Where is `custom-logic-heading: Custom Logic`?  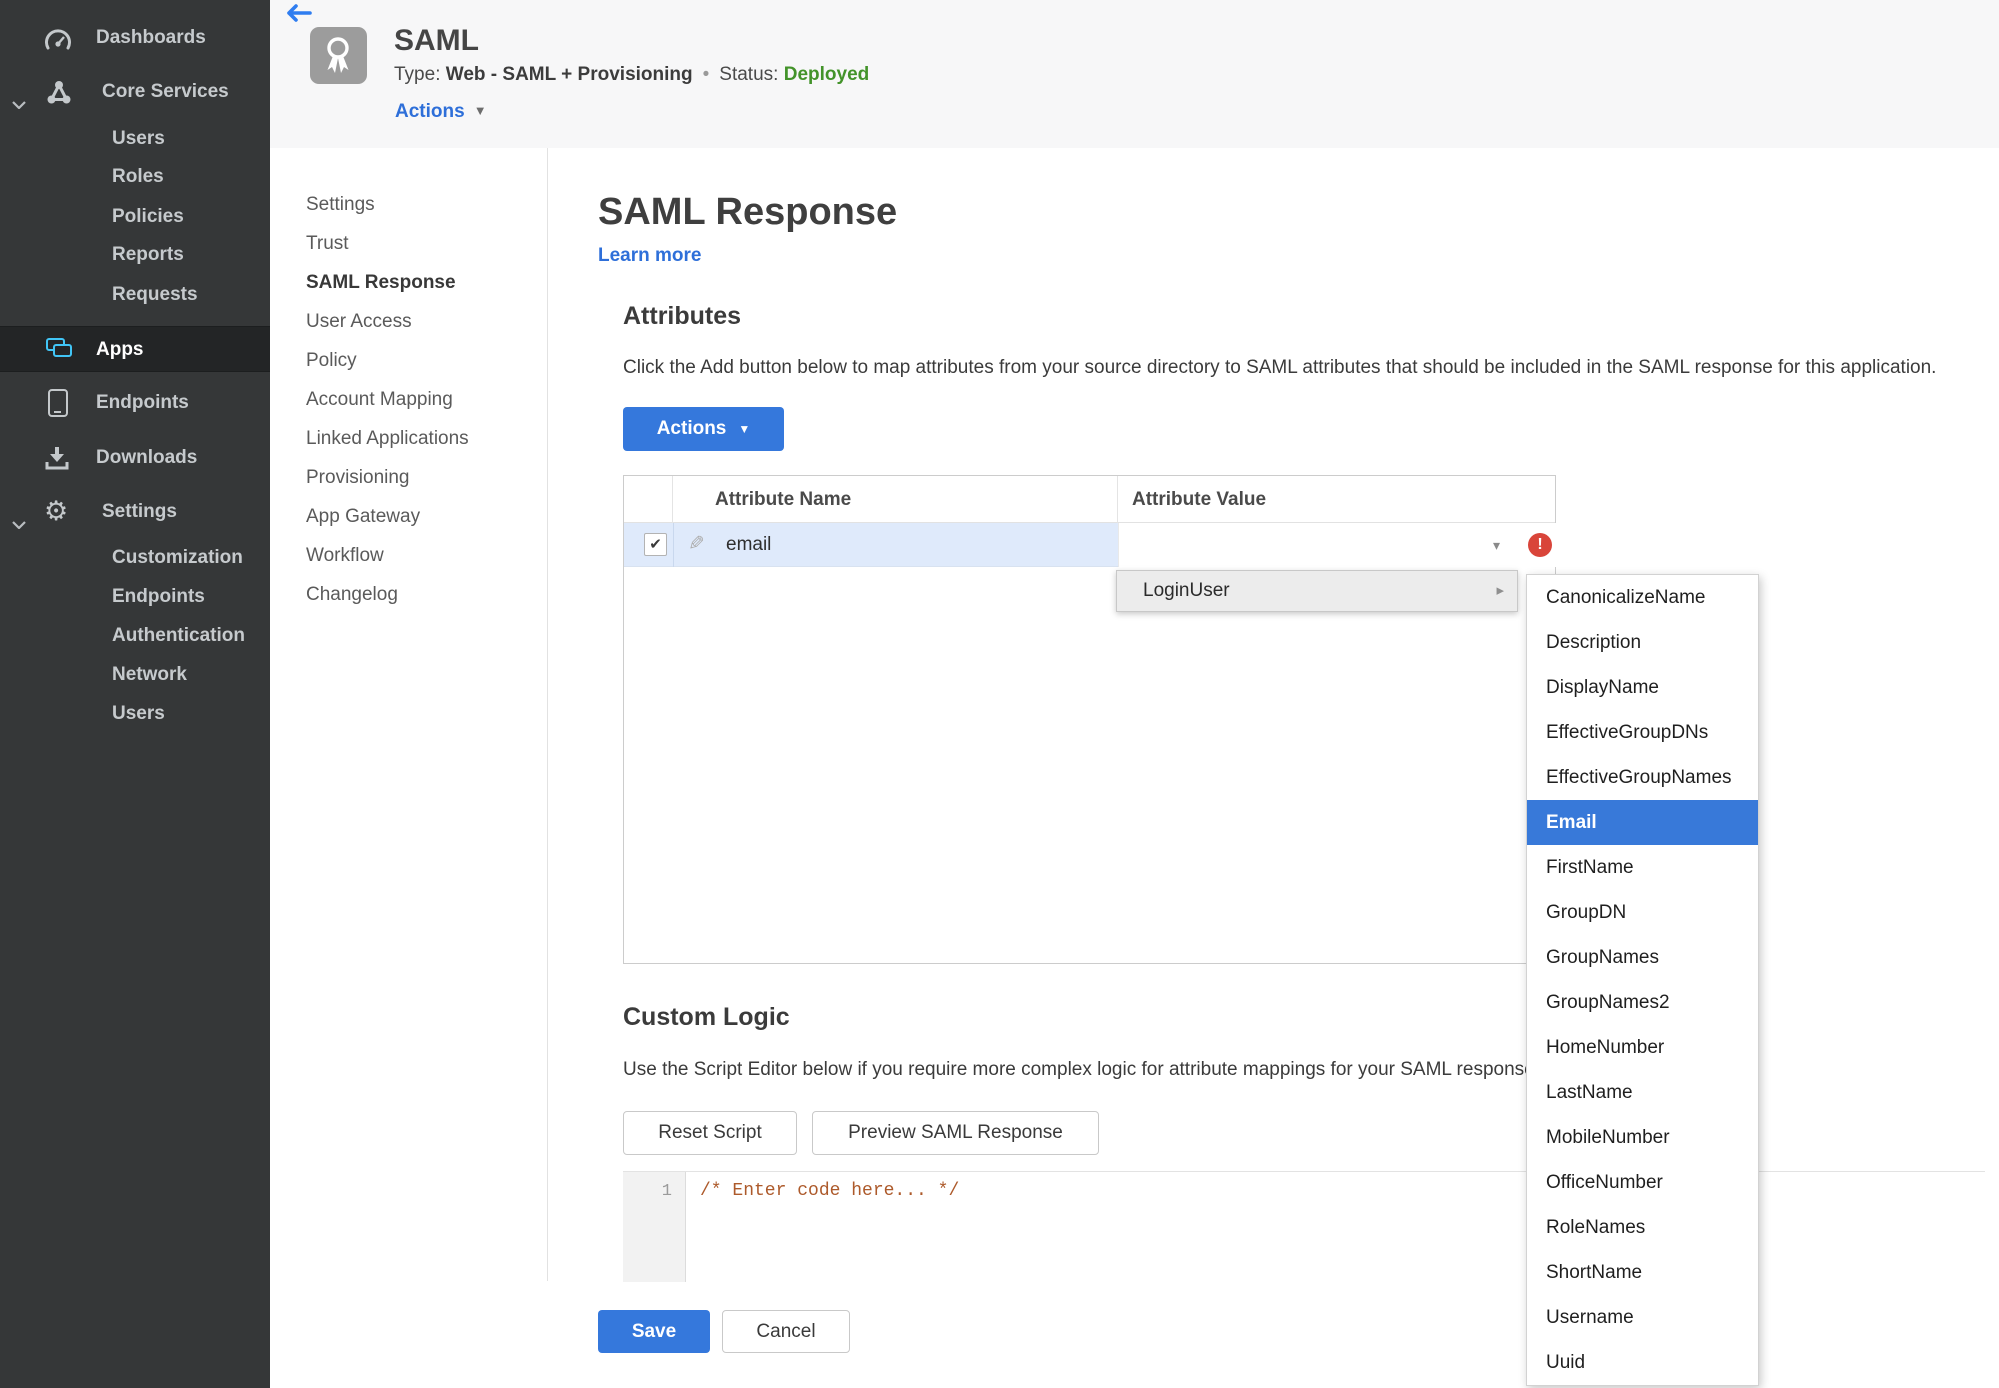 custom-logic-heading: Custom Logic is located at coordinates (706, 1017).